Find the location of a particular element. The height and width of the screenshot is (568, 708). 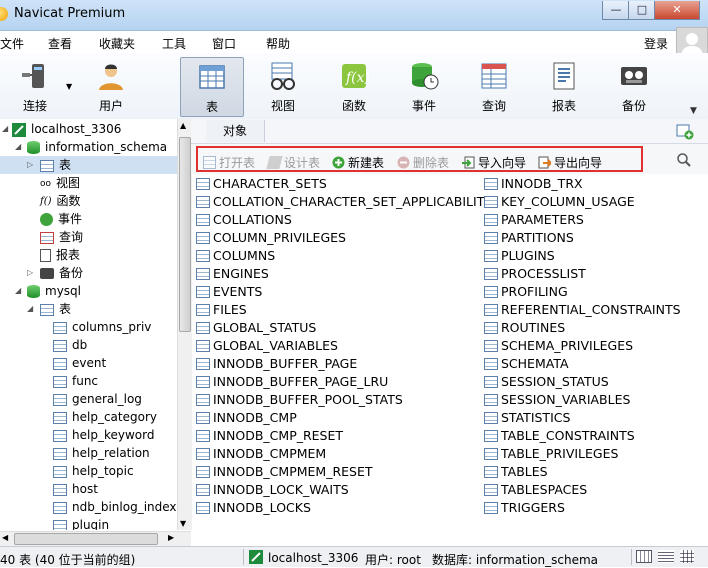

open-table-button: 打开表 is located at coordinates (229, 163).